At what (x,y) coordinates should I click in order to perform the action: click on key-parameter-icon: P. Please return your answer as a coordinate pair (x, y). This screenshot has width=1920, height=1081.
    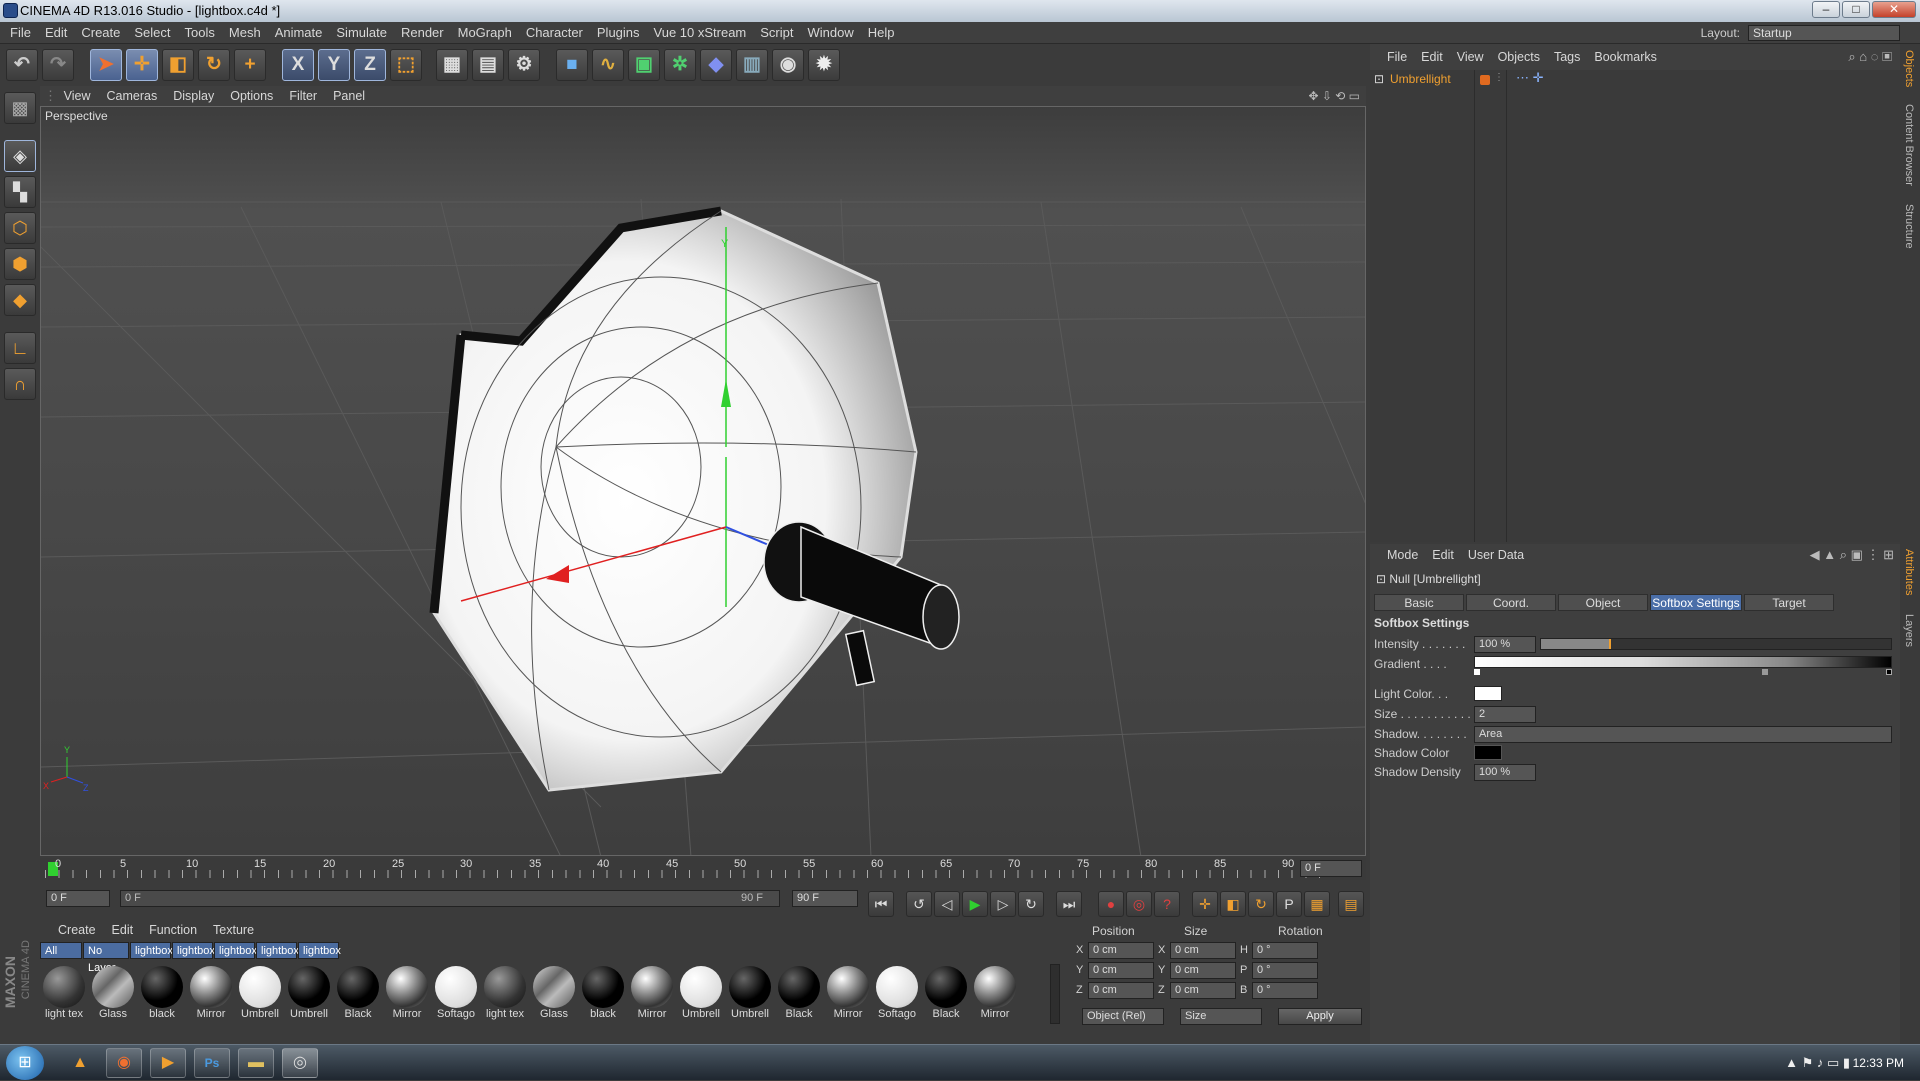
    Looking at the image, I should click on (1289, 904).